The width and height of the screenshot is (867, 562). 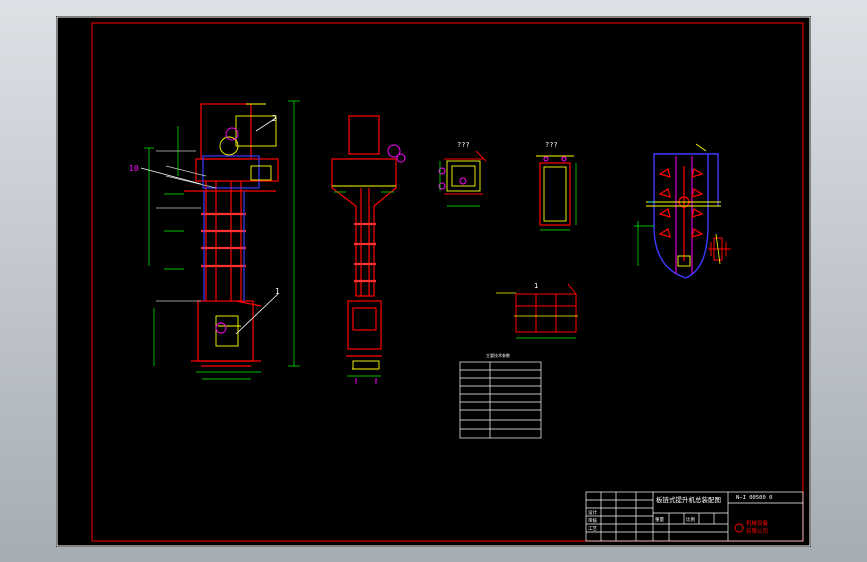 What do you see at coordinates (368, 249) in the screenshot?
I see `side-view` at bounding box center [368, 249].